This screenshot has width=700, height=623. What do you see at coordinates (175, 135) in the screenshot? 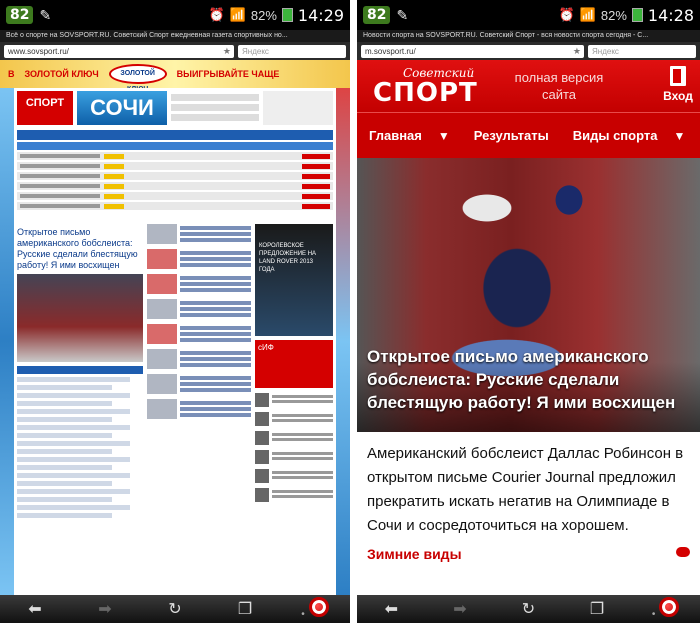
I see `desktop-main-nav` at bounding box center [175, 135].